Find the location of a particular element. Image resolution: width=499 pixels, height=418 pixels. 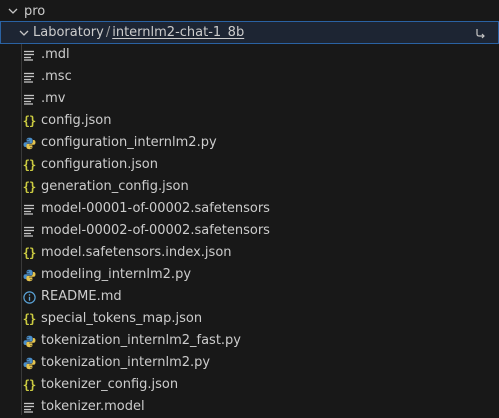

file-item: model-00002-of-00002.safetensors is located at coordinates (249, 231).